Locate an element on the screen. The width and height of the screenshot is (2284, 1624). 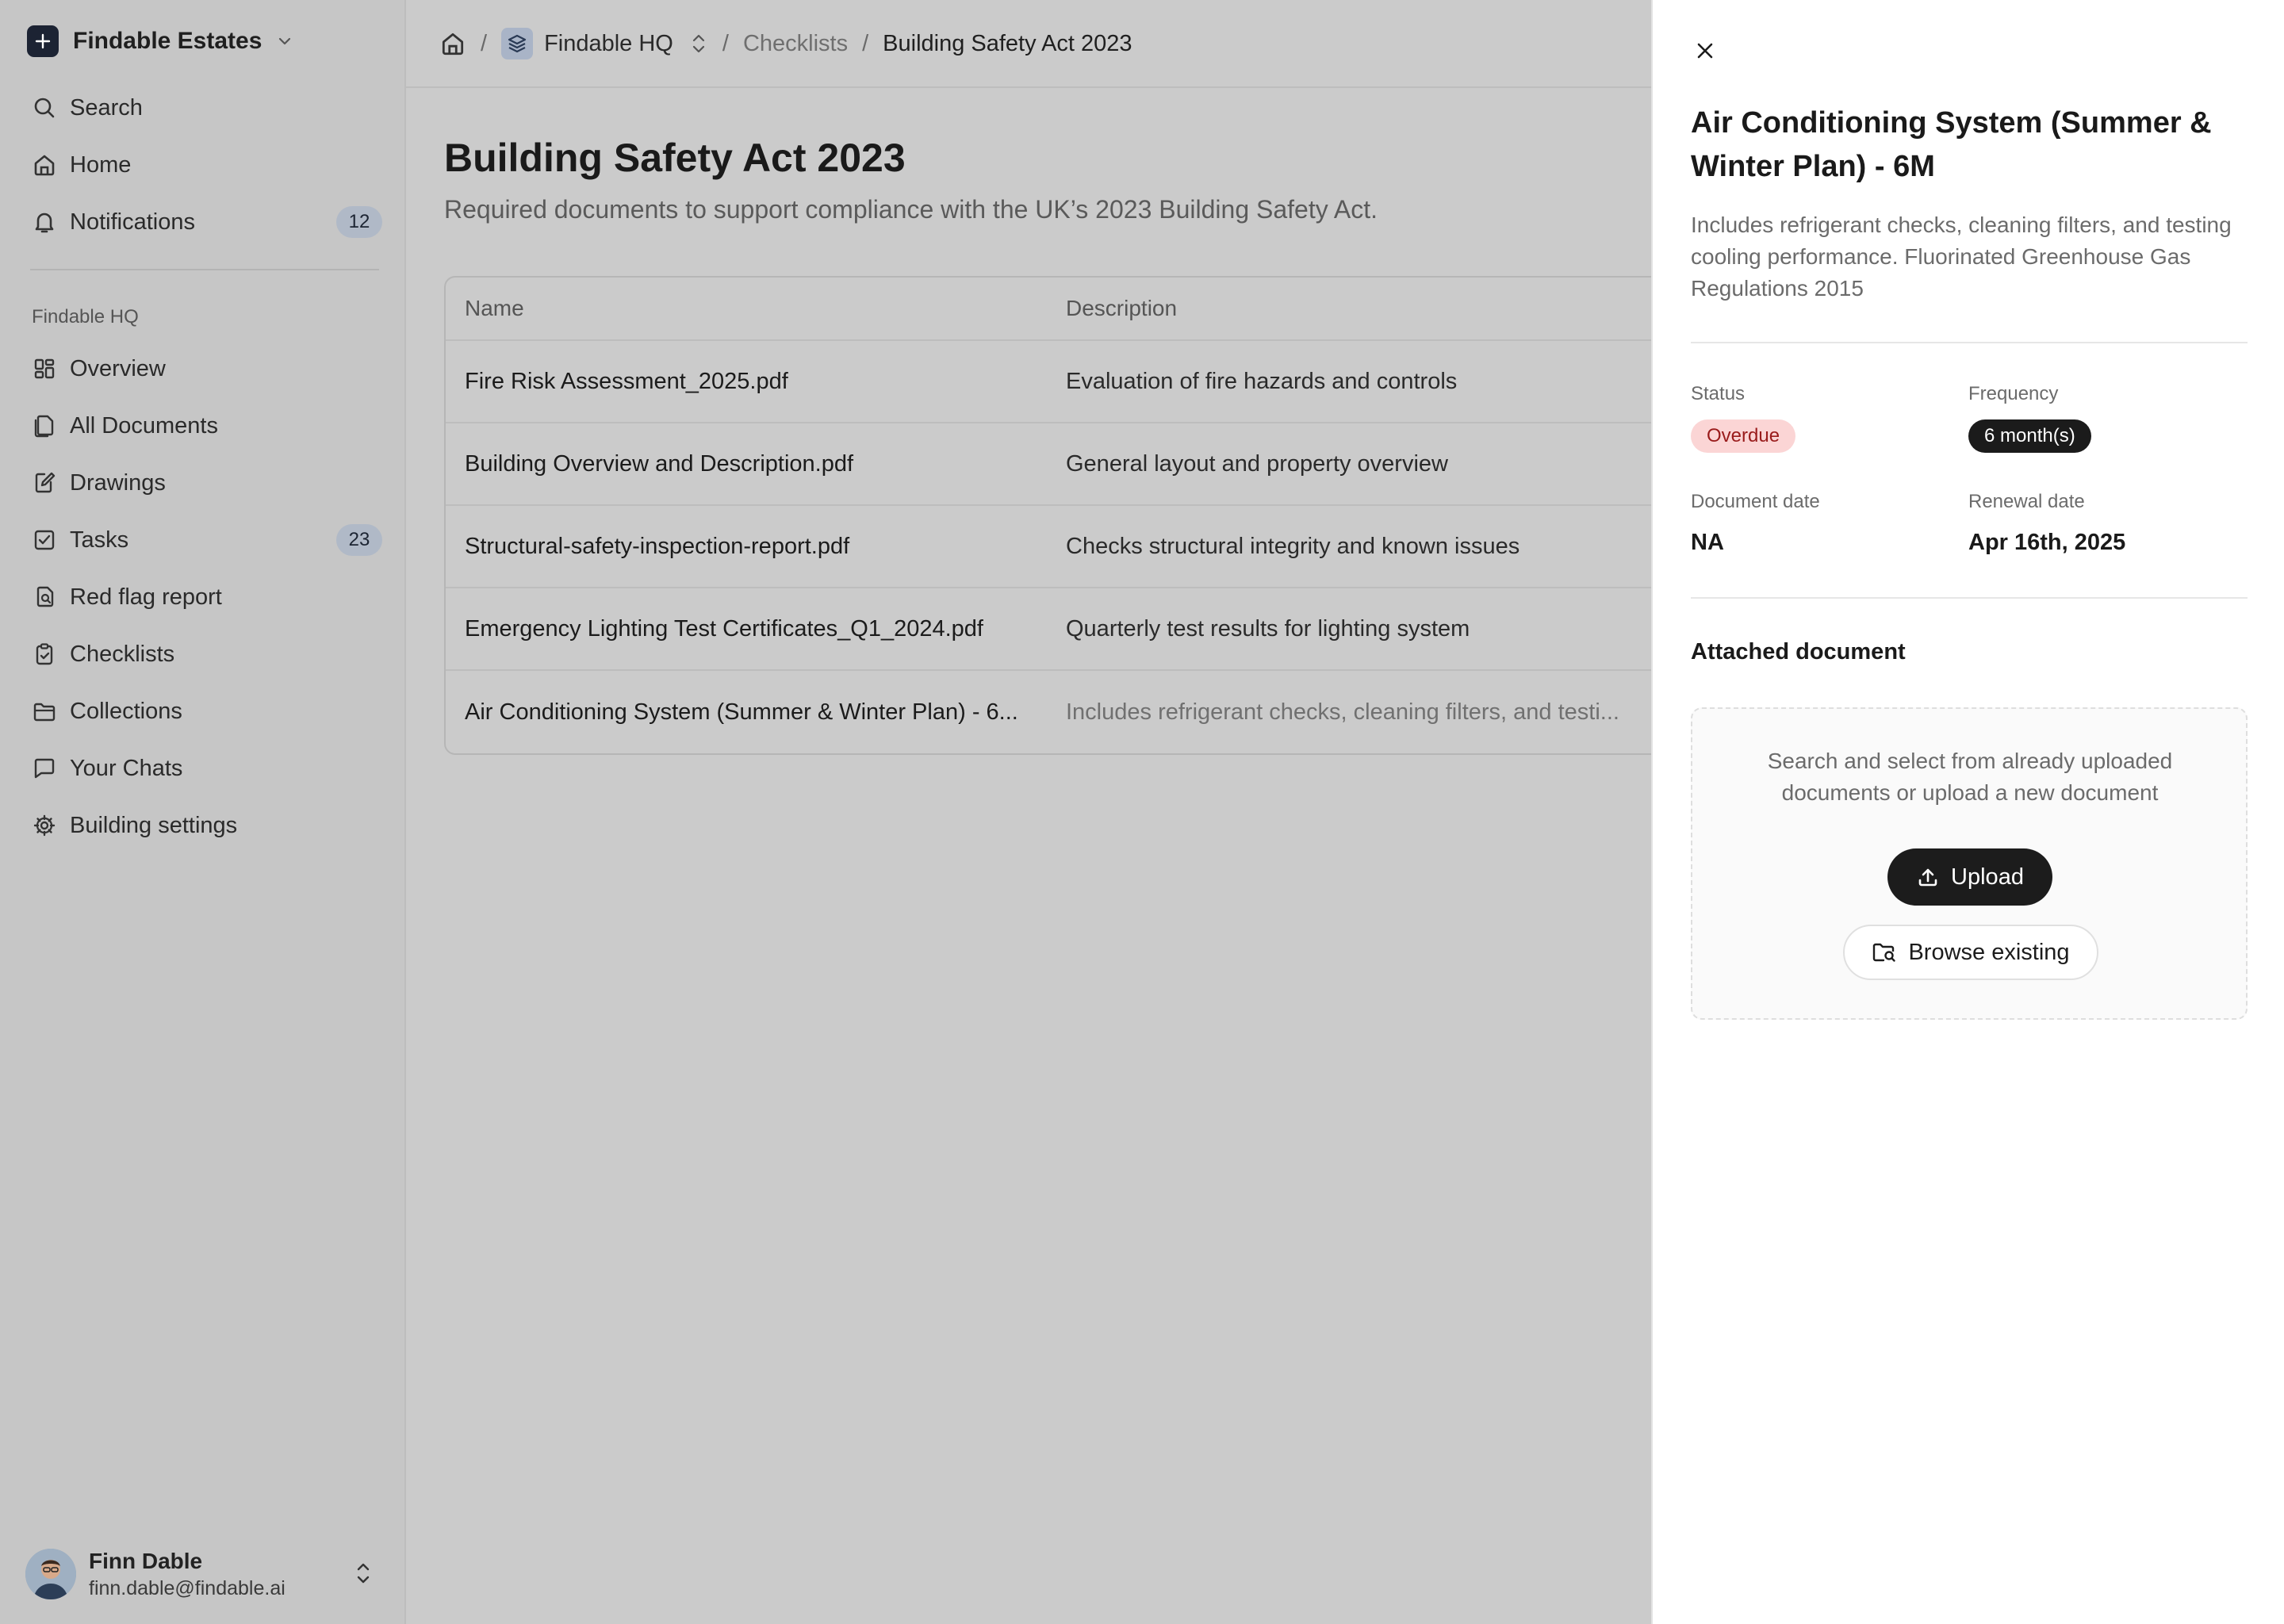
layers-icon is located at coordinates (517, 43).